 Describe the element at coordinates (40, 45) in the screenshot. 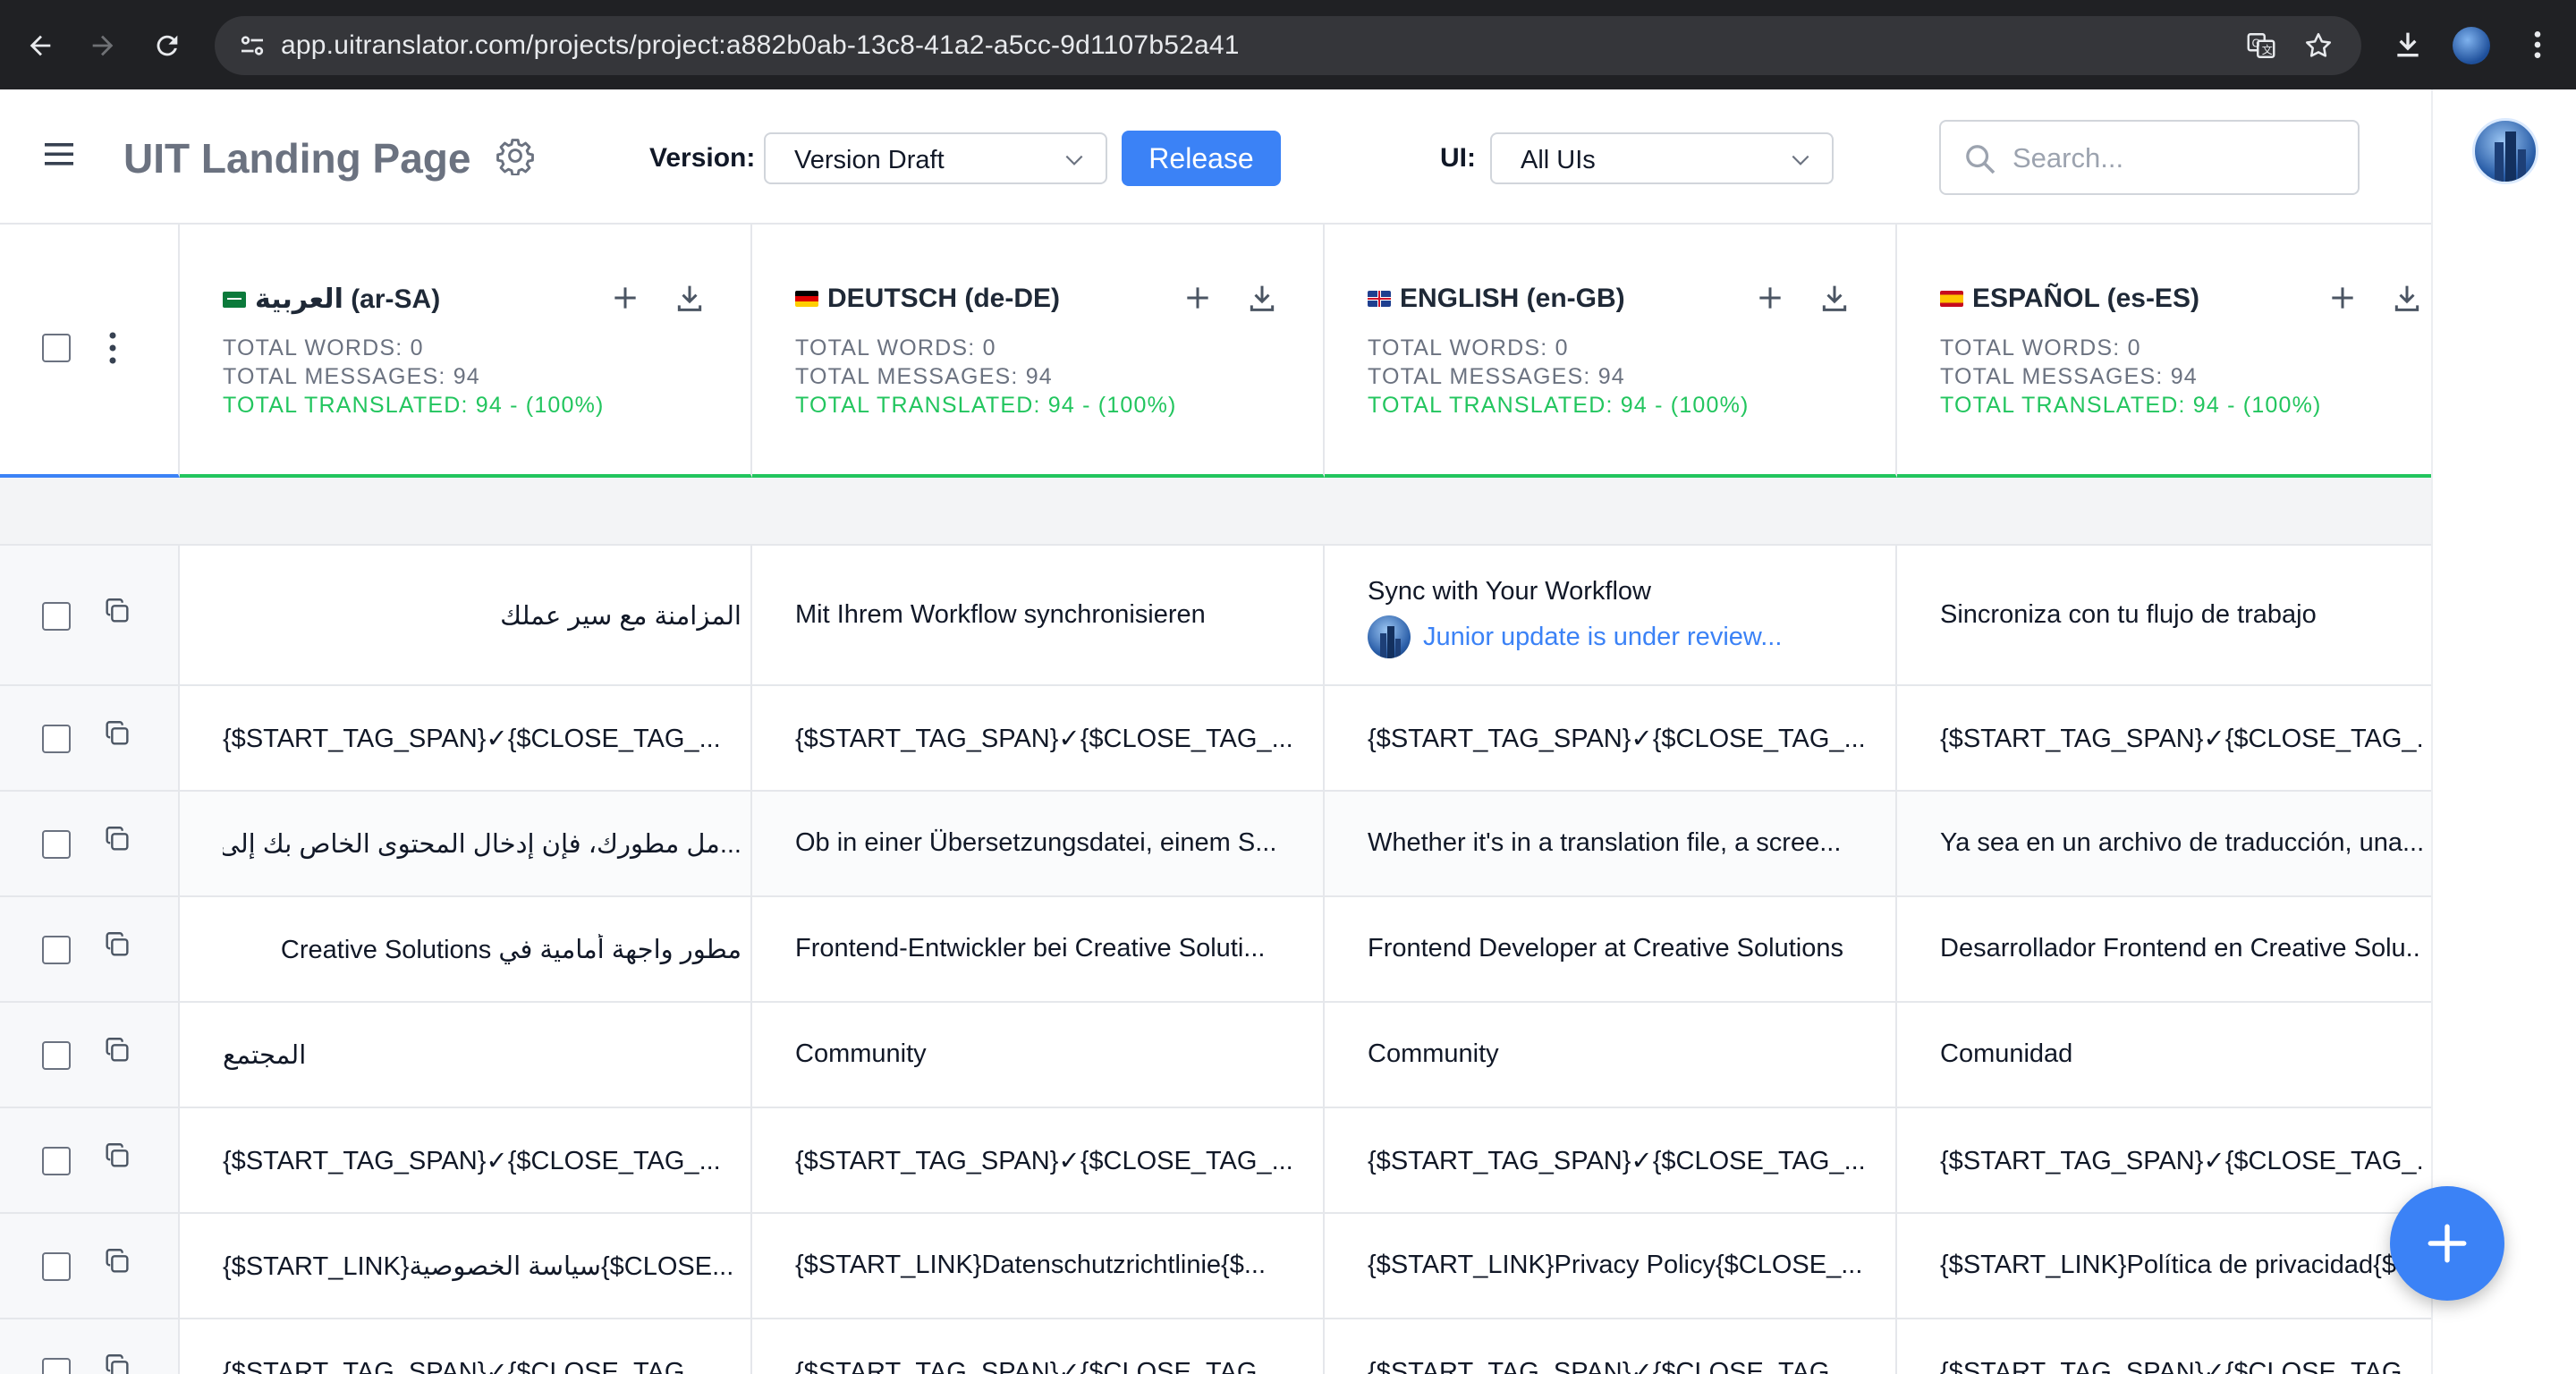

I see `back-button` at that location.